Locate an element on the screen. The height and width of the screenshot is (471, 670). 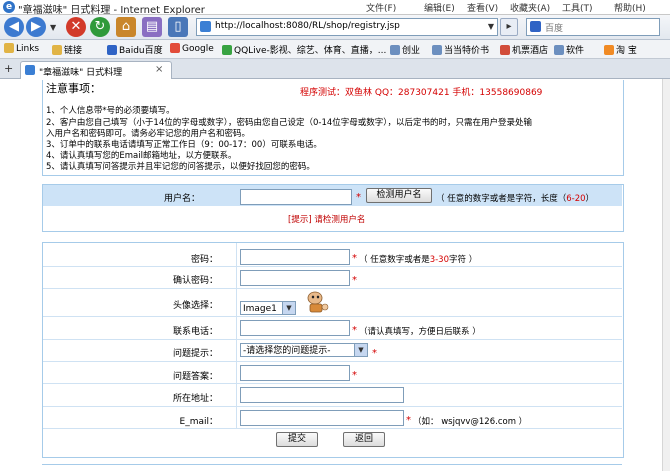
link-lianjie: 链接 is located at coordinates (67, 49).